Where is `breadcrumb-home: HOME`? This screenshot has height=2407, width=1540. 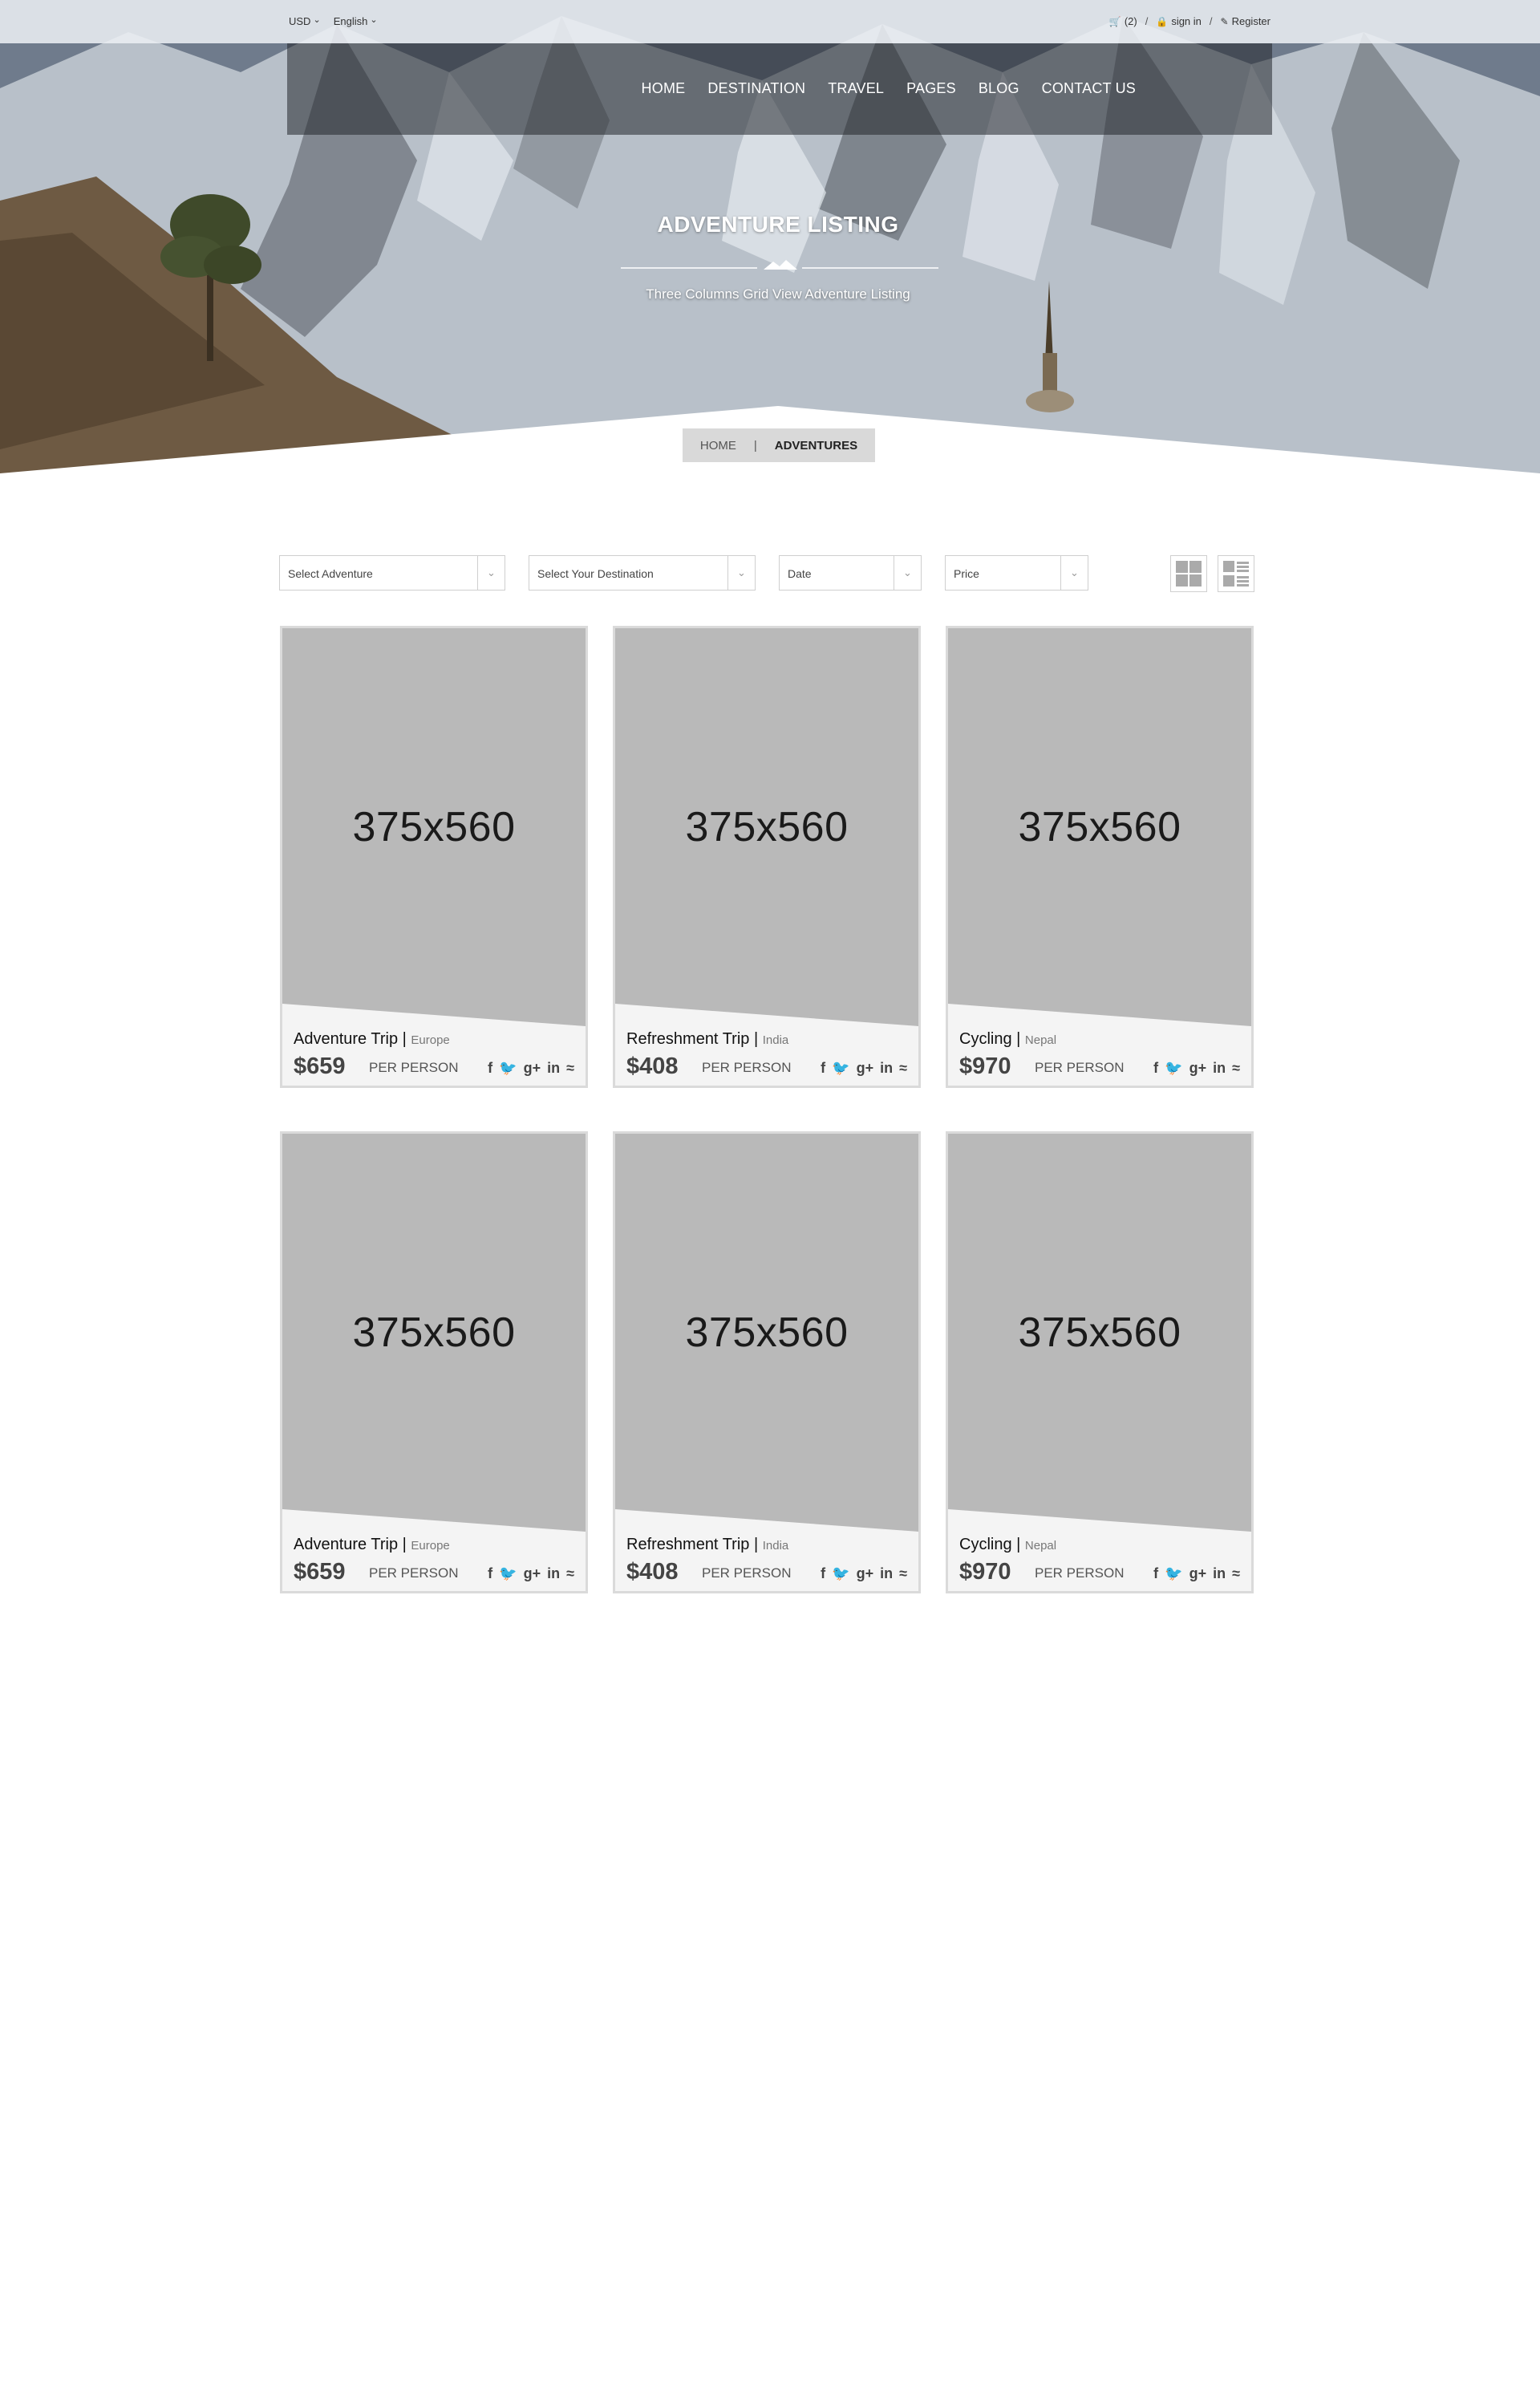
breadcrumb-home: HOME is located at coordinates (718, 446).